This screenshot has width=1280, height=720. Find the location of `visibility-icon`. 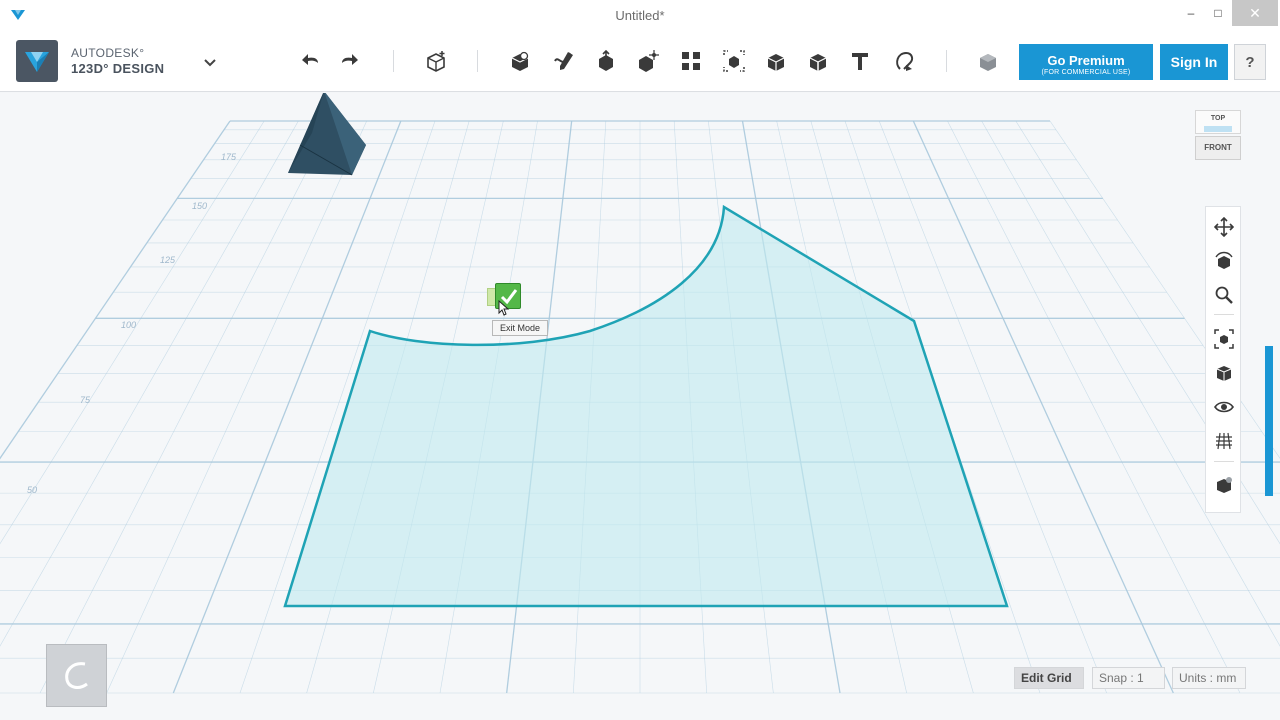

visibility-icon is located at coordinates (1224, 407).